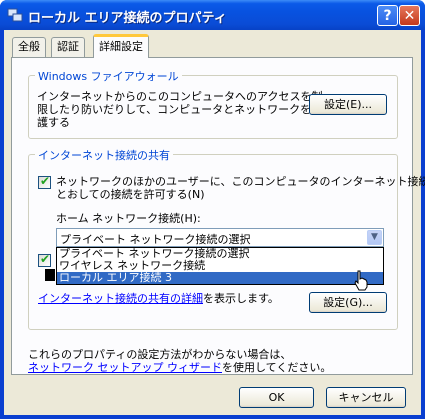  What do you see at coordinates (180, 109) in the screenshot?
I see `firewall-description-line2: 限したり防いだりして、コンピュータとネットワークを保` at bounding box center [180, 109].